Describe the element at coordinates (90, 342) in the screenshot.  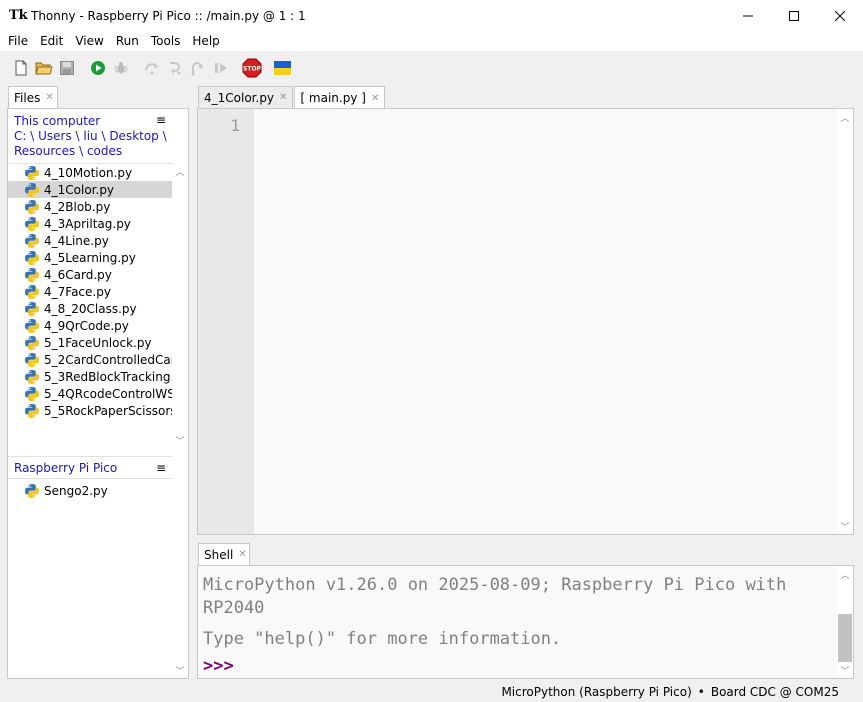
I see `file-item: 5_1FaceUnlock.py` at that location.